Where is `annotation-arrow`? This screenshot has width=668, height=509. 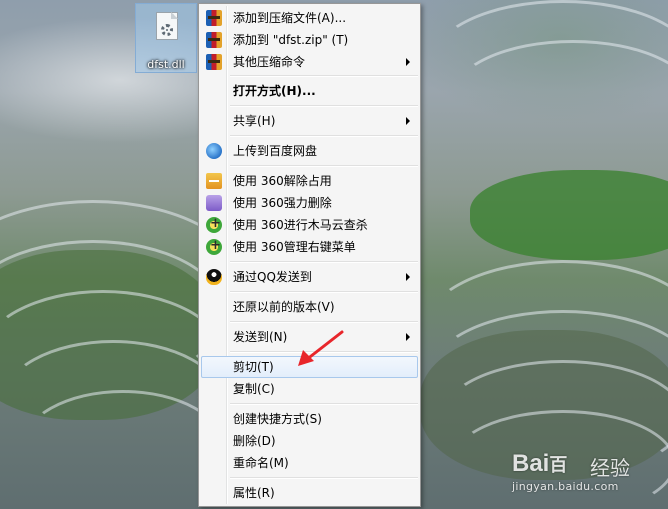
annotation-arrow is located at coordinates (321, 348).